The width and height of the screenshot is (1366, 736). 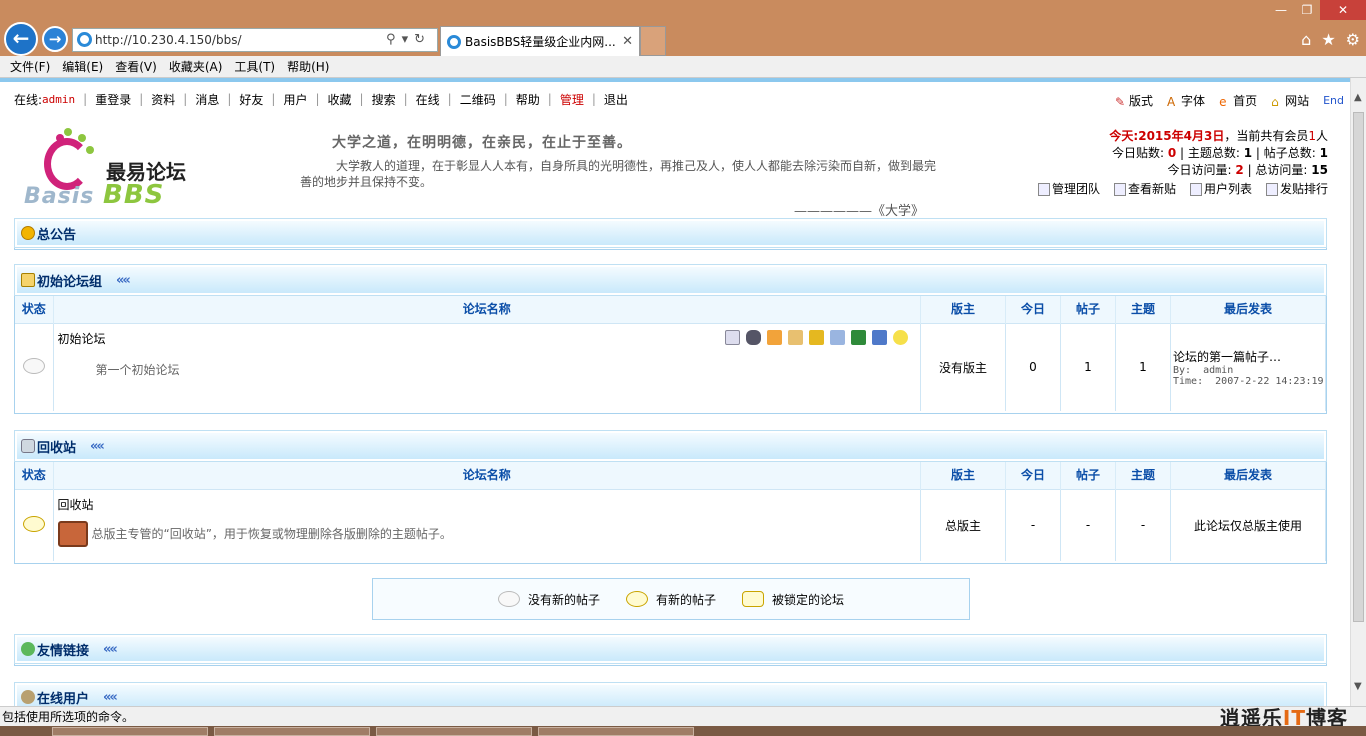 I want to click on menu-view: 查看(V), so click(x=136, y=66).